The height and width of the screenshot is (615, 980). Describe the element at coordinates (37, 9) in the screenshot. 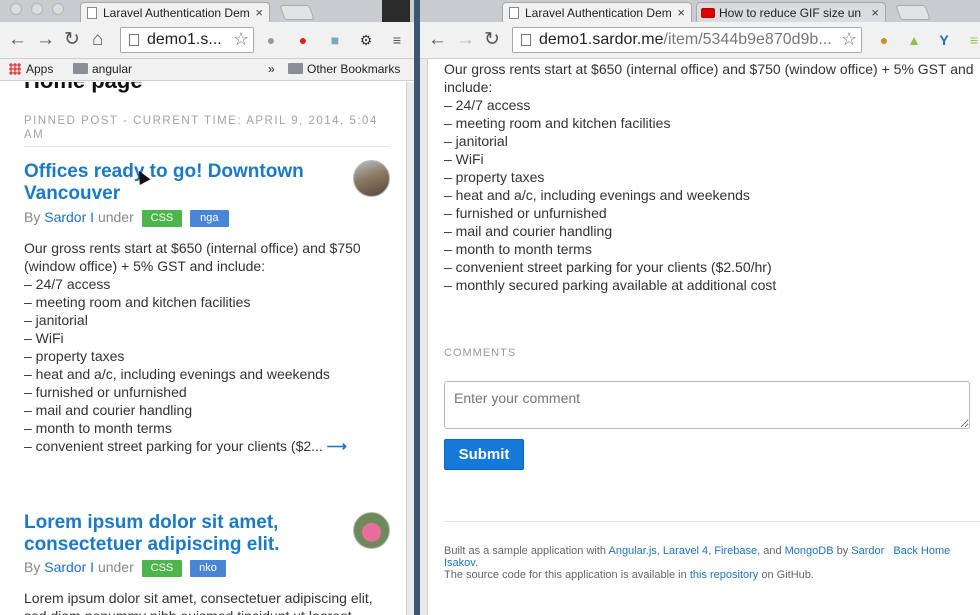

I see `window-minimize-button` at that location.